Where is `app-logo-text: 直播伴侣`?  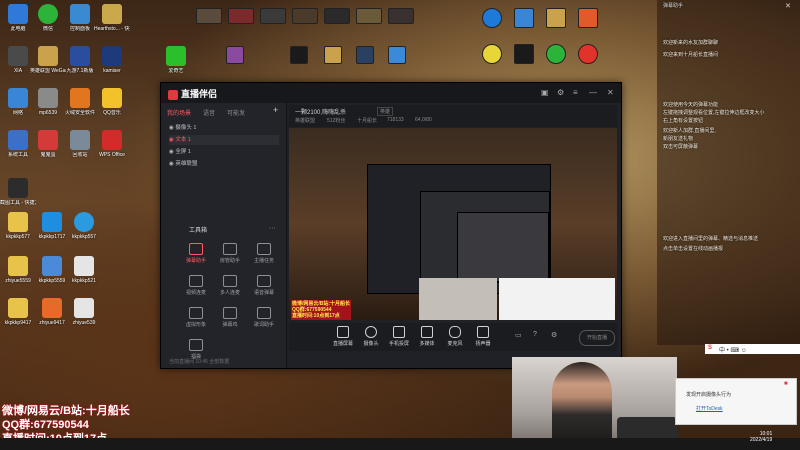
app-logo-text: 直播伴侣 is located at coordinates (199, 94).